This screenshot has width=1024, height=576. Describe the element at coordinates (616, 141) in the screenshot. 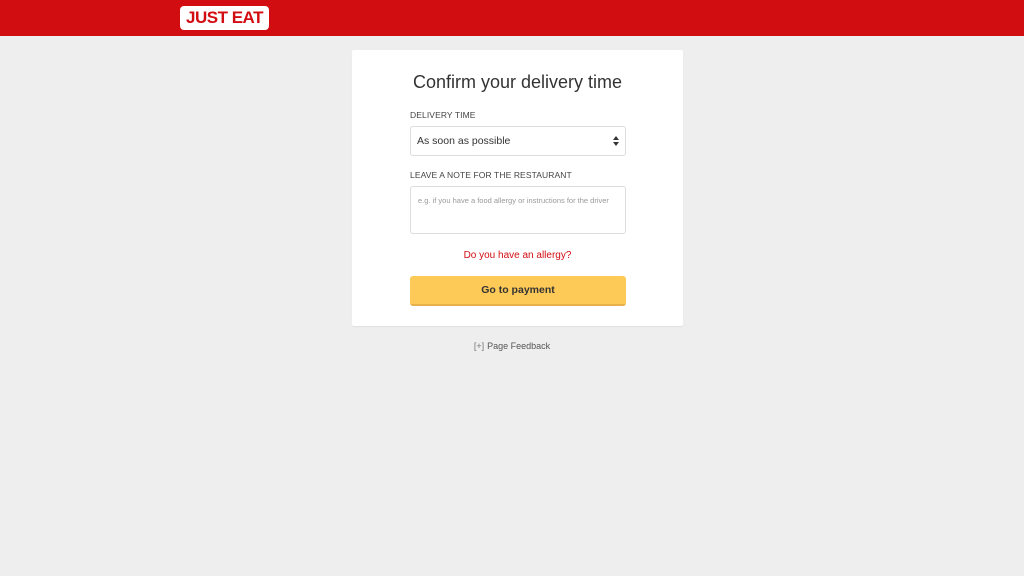

I see `select-arrows-icon` at that location.